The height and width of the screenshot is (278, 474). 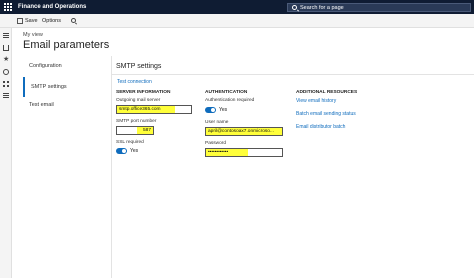 What do you see at coordinates (322, 8) in the screenshot?
I see `search-placeholder: Search for a page` at bounding box center [322, 8].